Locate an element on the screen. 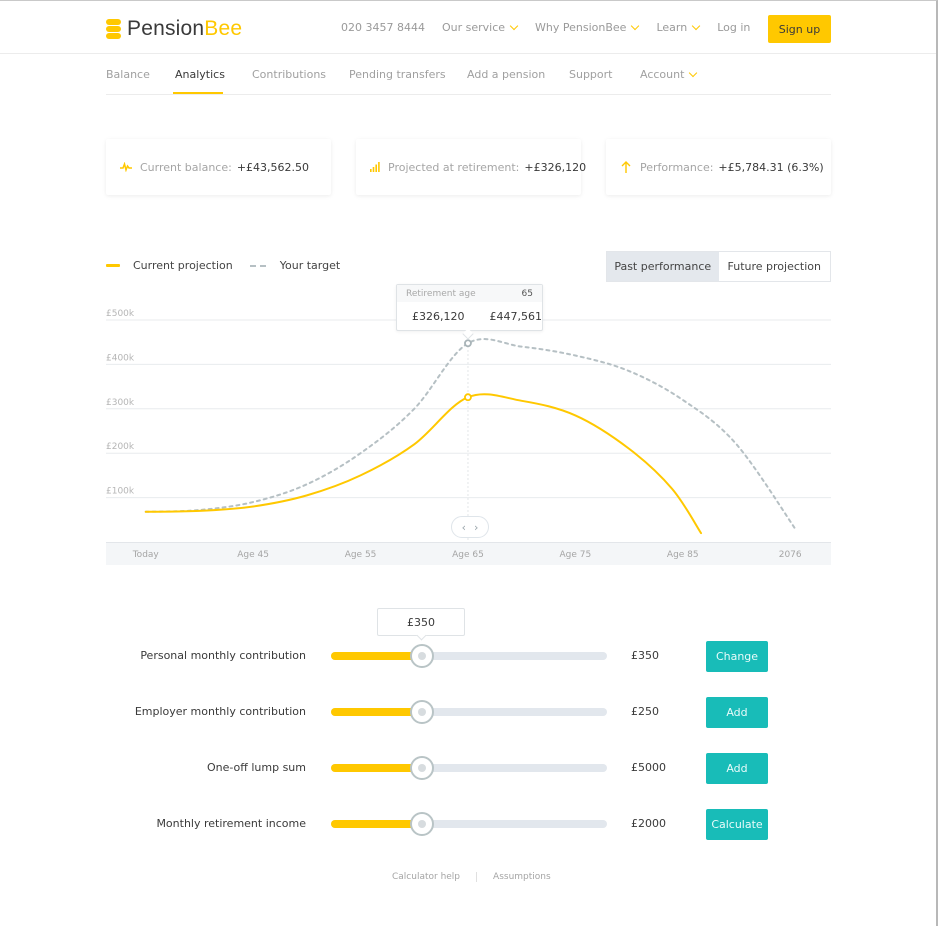 This screenshot has height=926, width=946. stat-card-projected-at-retirement: Projected at retirement: +£326,120 is located at coordinates (471, 167).